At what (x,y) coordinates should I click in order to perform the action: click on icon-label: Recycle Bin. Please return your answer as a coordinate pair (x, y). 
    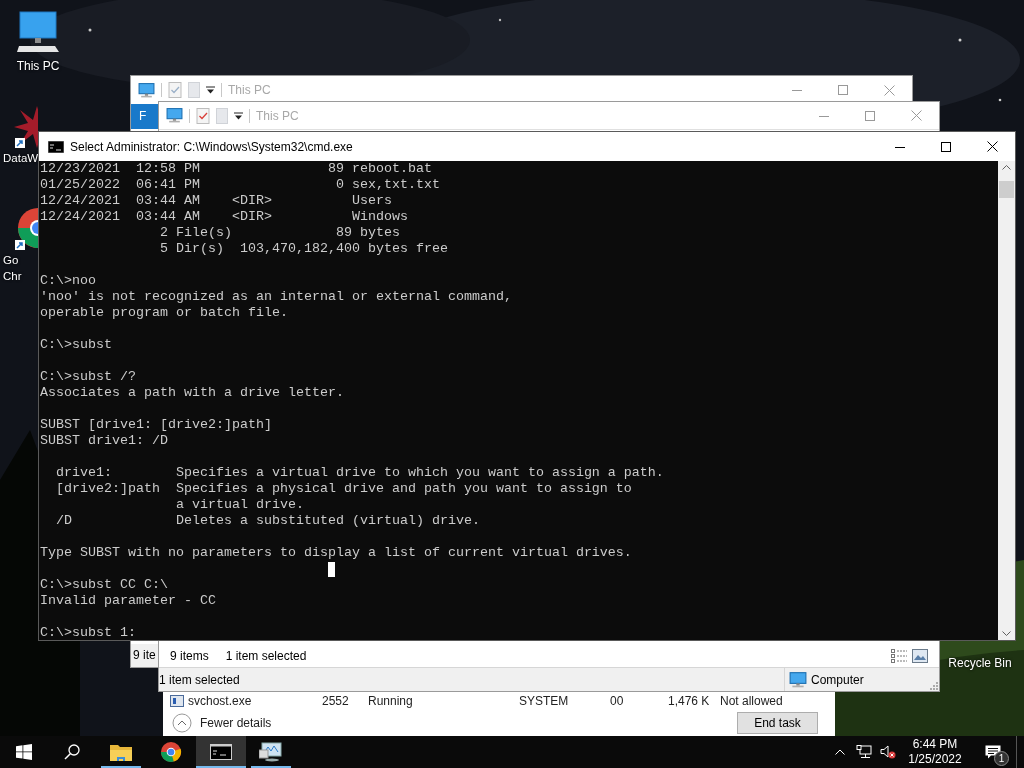
    Looking at the image, I should click on (980, 663).